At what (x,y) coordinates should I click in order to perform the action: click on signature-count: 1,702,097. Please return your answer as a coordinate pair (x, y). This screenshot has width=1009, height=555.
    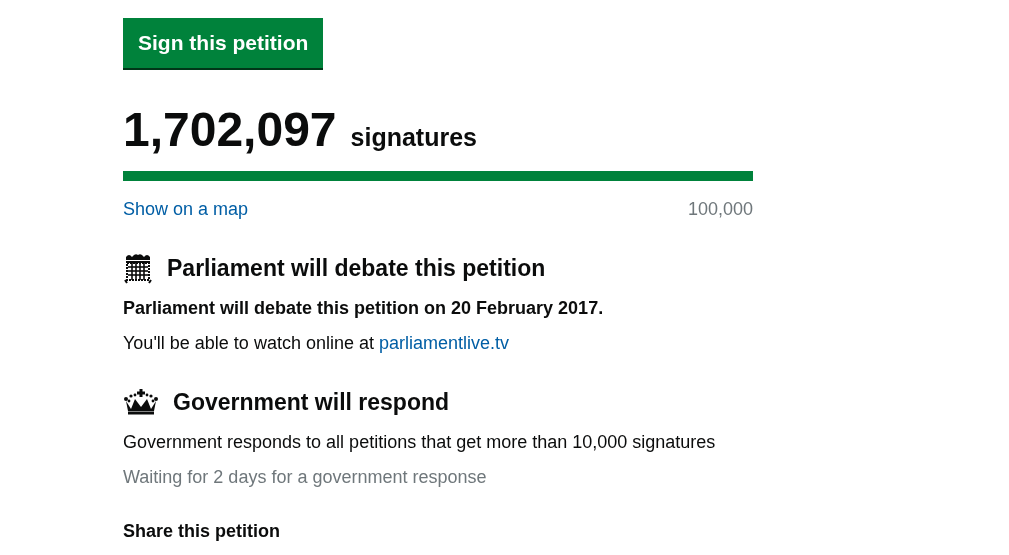
    Looking at the image, I should click on (230, 130).